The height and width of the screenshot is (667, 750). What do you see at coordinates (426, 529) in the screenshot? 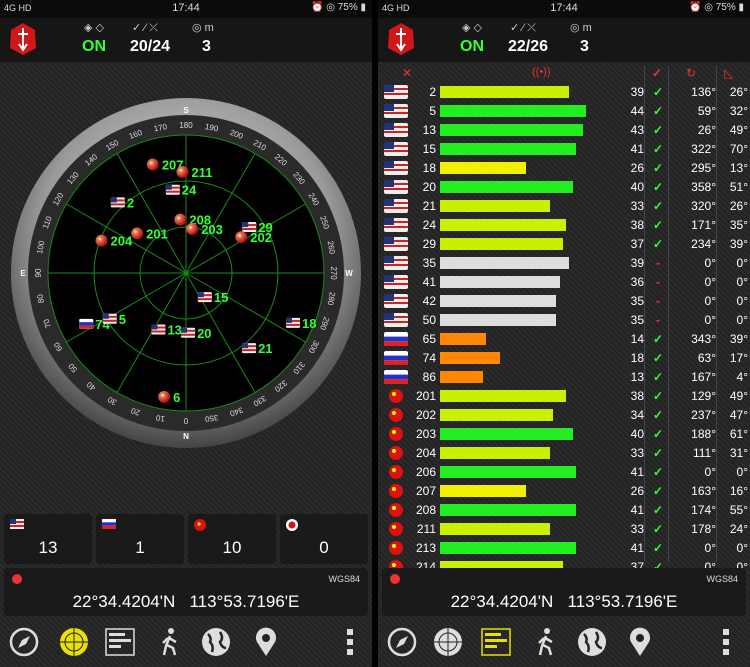
I see `prn: 211` at bounding box center [426, 529].